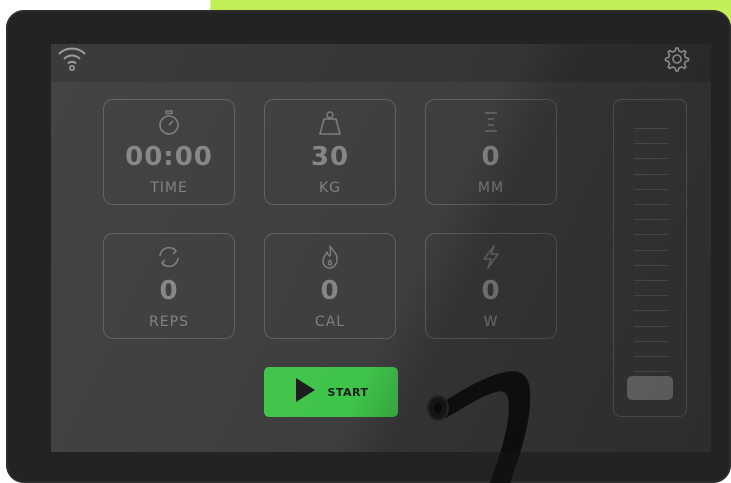  What do you see at coordinates (381, 63) in the screenshot?
I see `status-bar` at bounding box center [381, 63].